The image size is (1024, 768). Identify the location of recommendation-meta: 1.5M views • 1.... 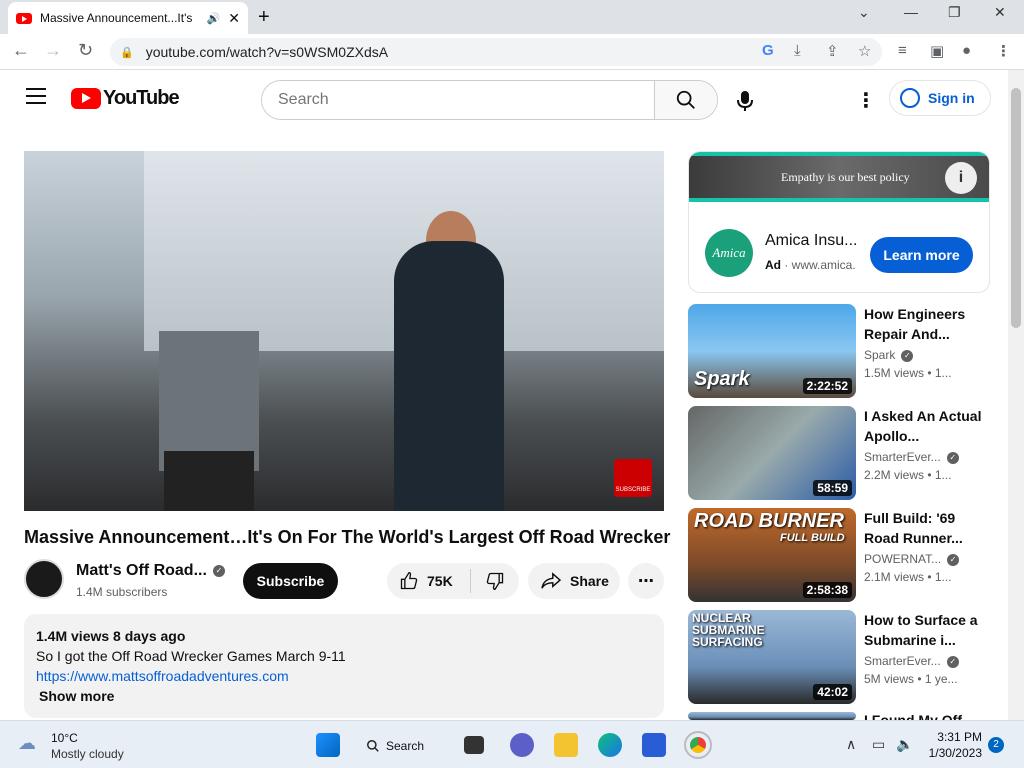
(908, 373).